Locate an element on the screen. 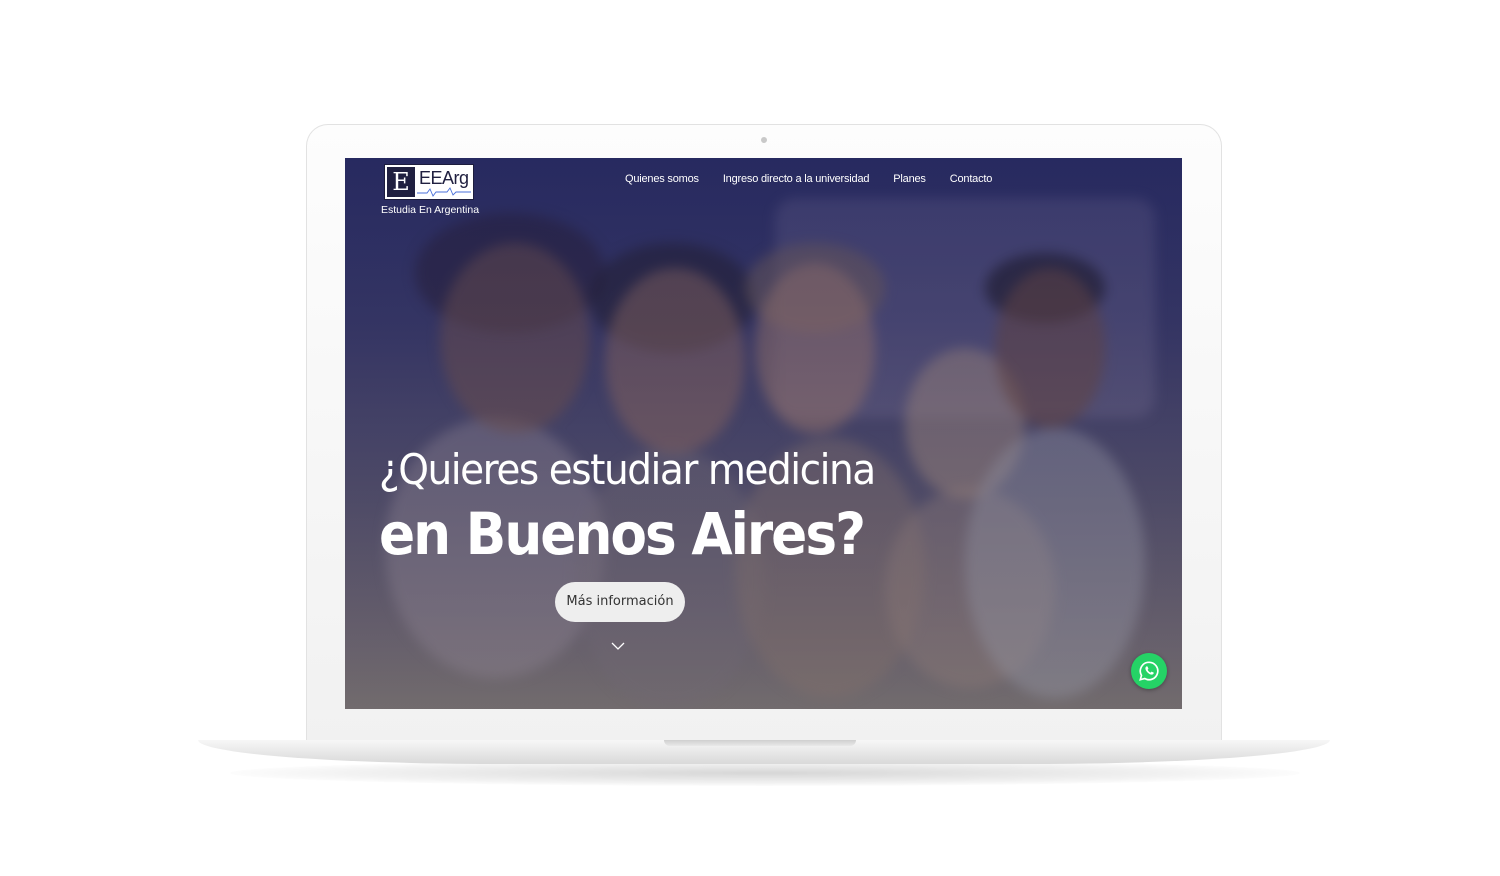 Image resolution: width=1500 pixels, height=876 pixels. chevron-down-icon is located at coordinates (618, 646).